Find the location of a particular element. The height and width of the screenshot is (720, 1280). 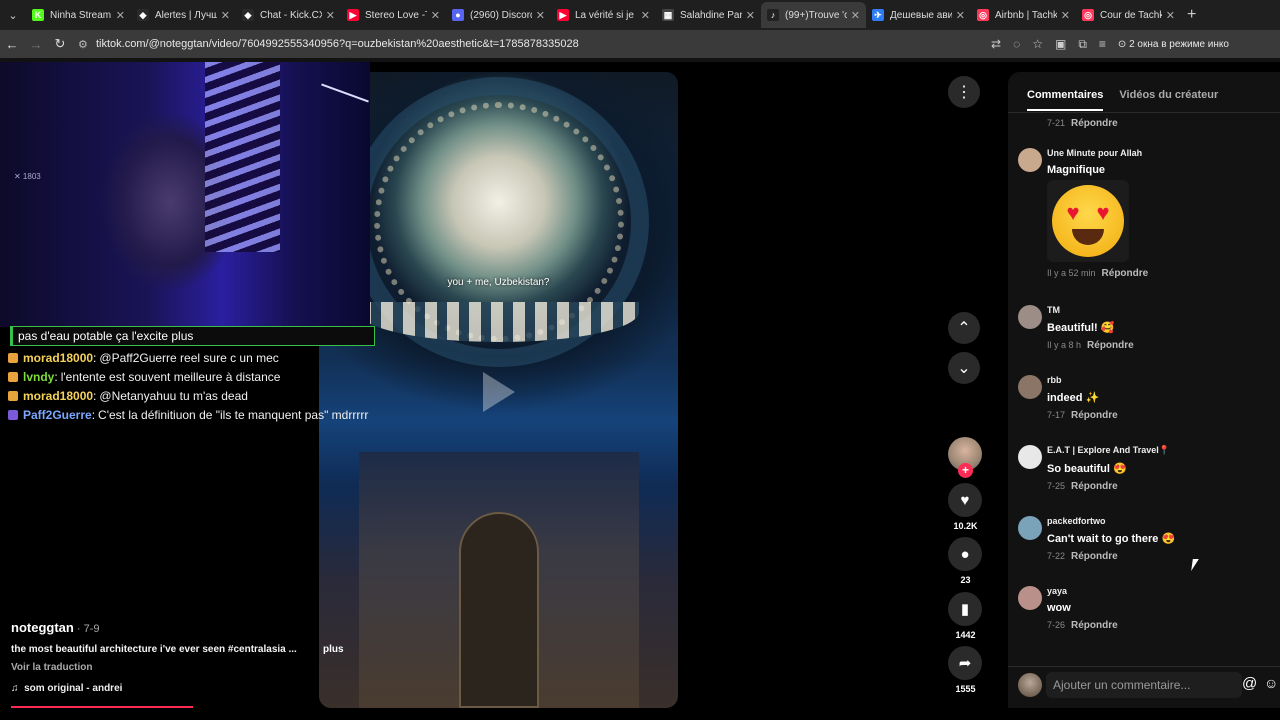

chat-text: @Paff2Guerre reel sure c un mec is located at coordinates (189, 358).